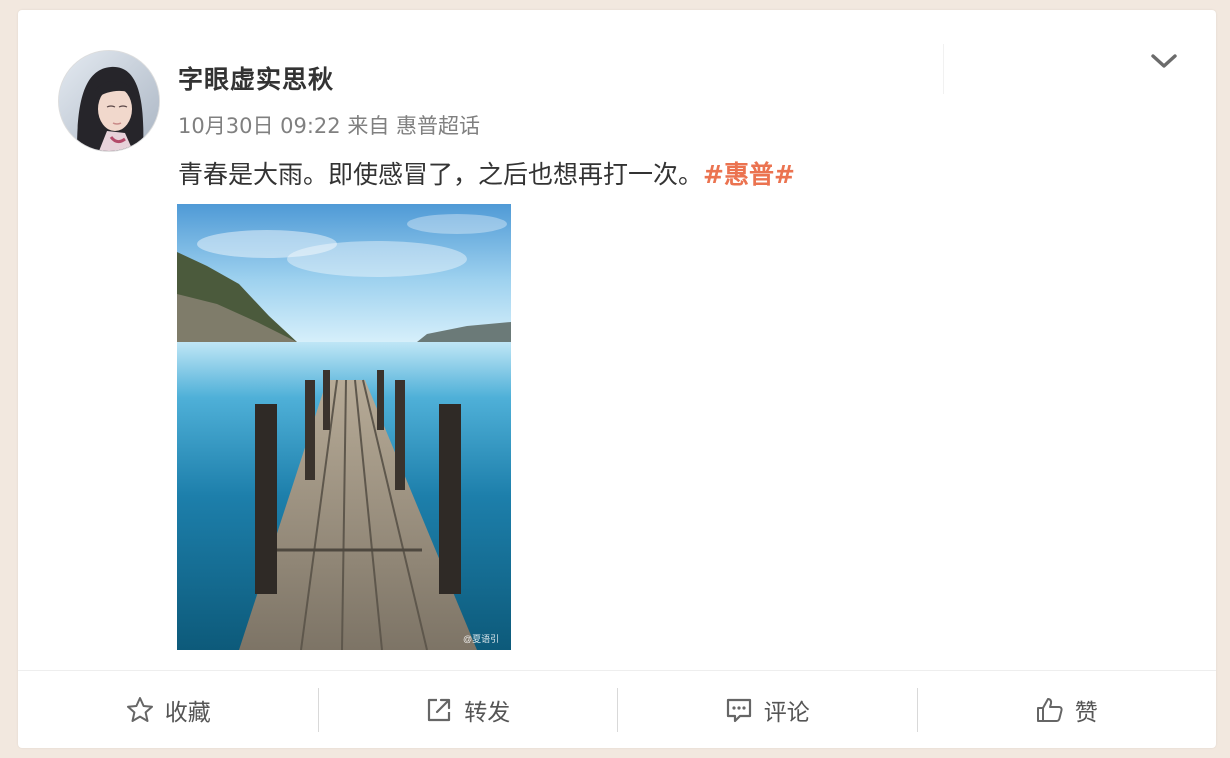 This screenshot has height=758, width=1230. Describe the element at coordinates (187, 712) in the screenshot. I see `favorite-label: 收藏` at that location.